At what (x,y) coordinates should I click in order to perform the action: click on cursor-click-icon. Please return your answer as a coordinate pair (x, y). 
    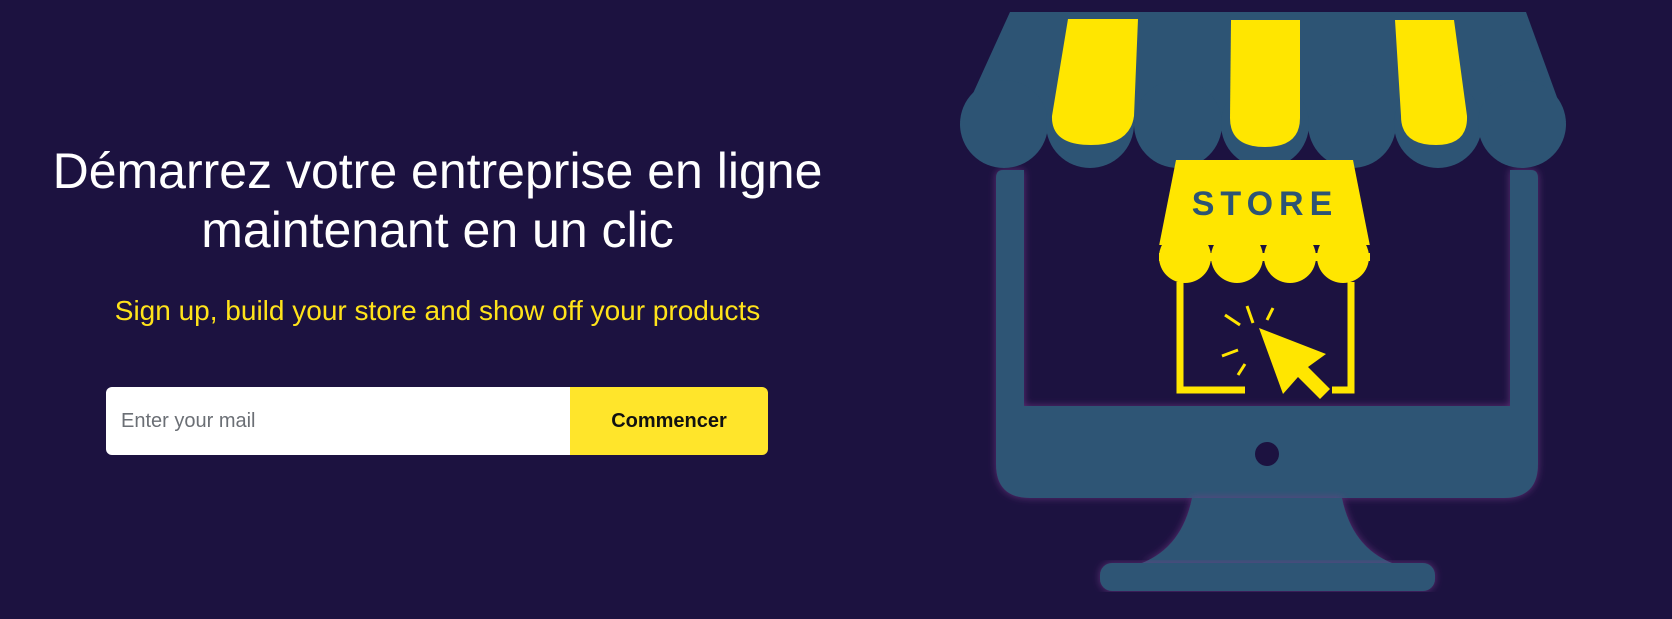
    Looking at the image, I should click on (1275, 352).